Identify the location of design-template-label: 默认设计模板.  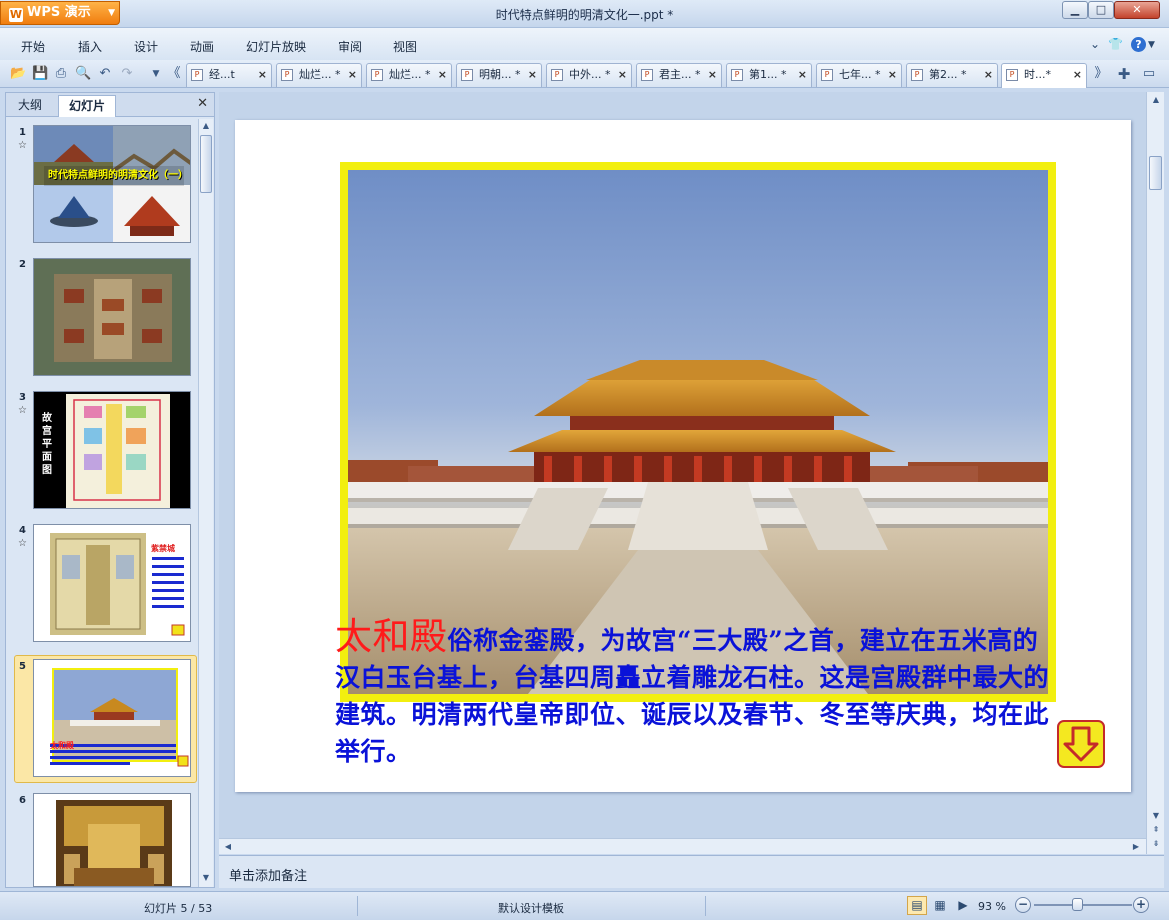
(531, 908).